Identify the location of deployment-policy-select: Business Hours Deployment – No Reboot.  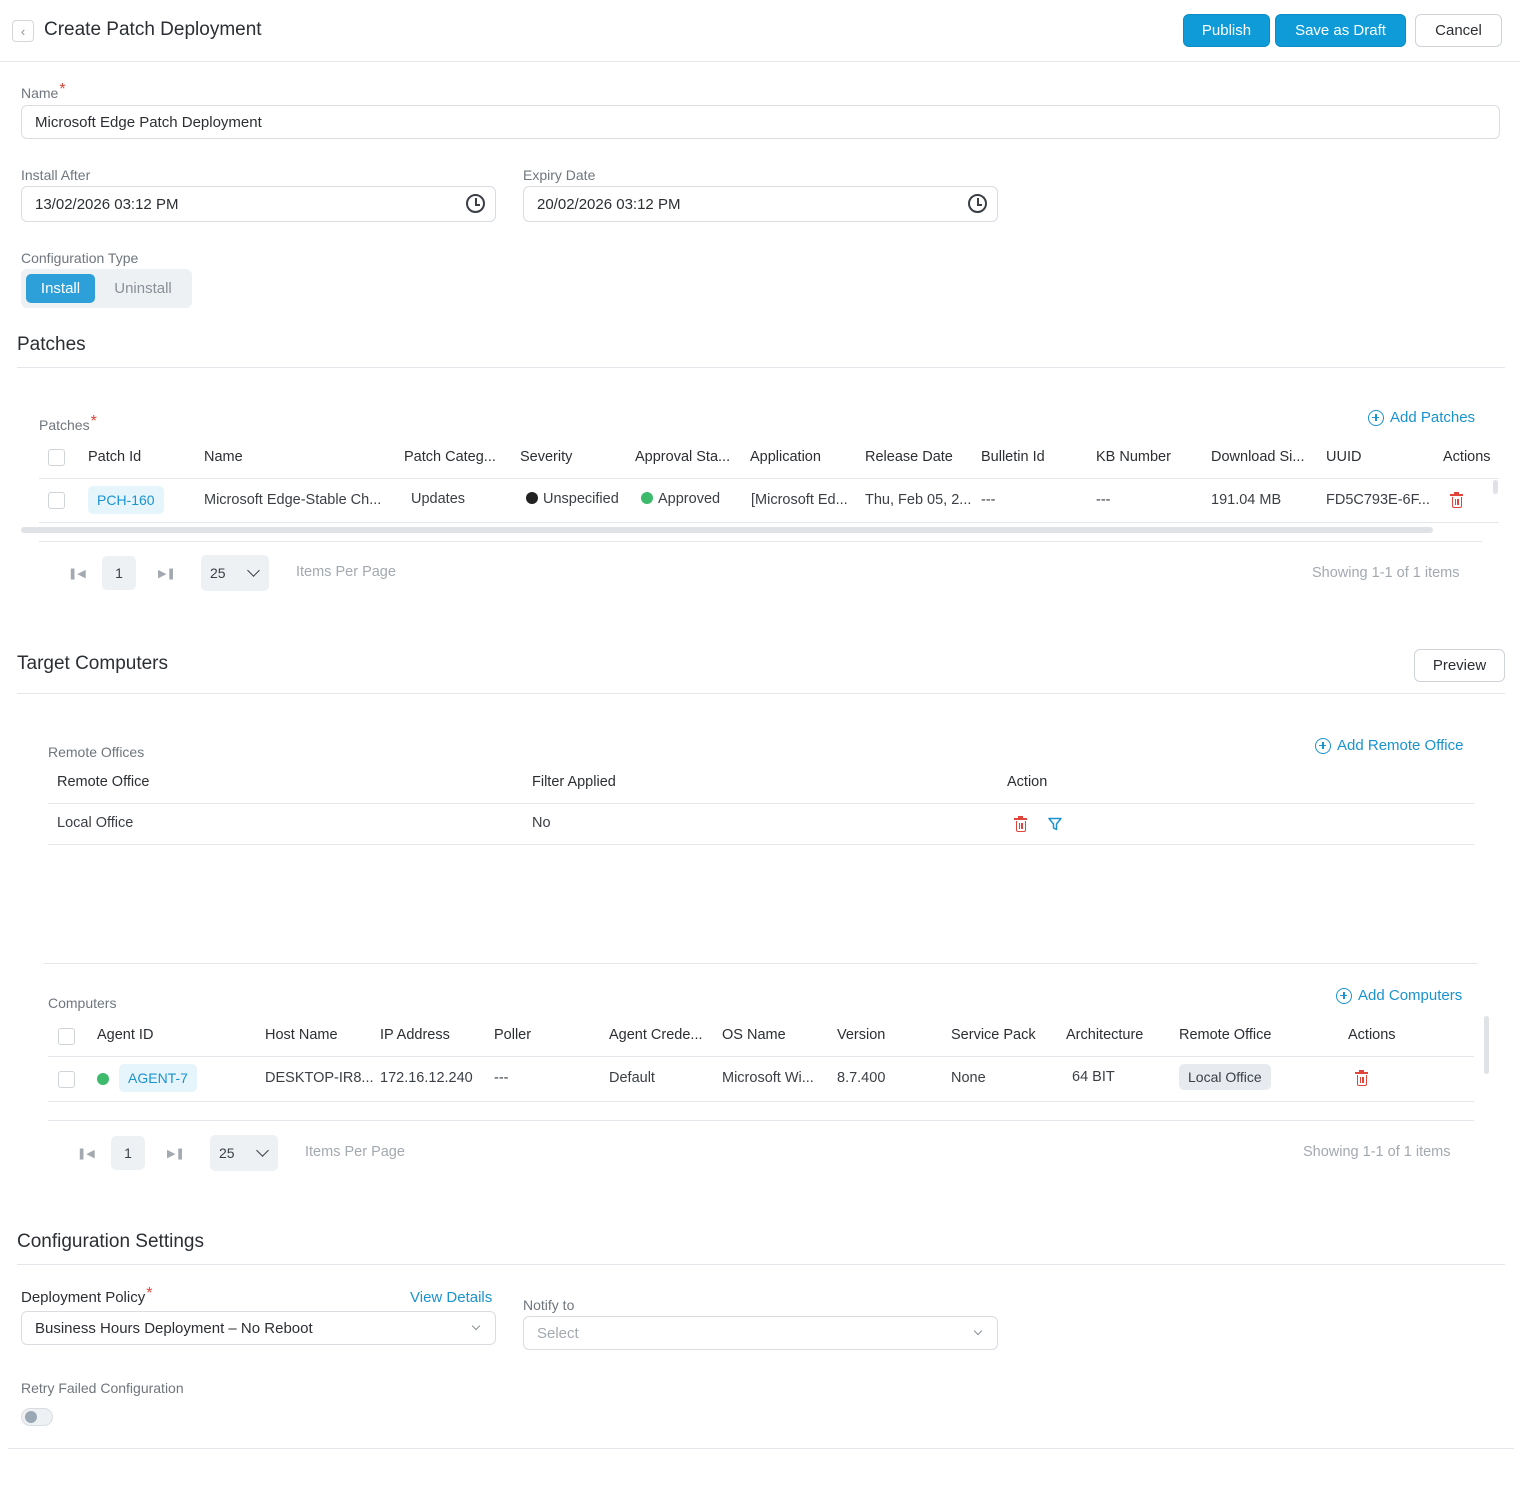
(258, 1328).